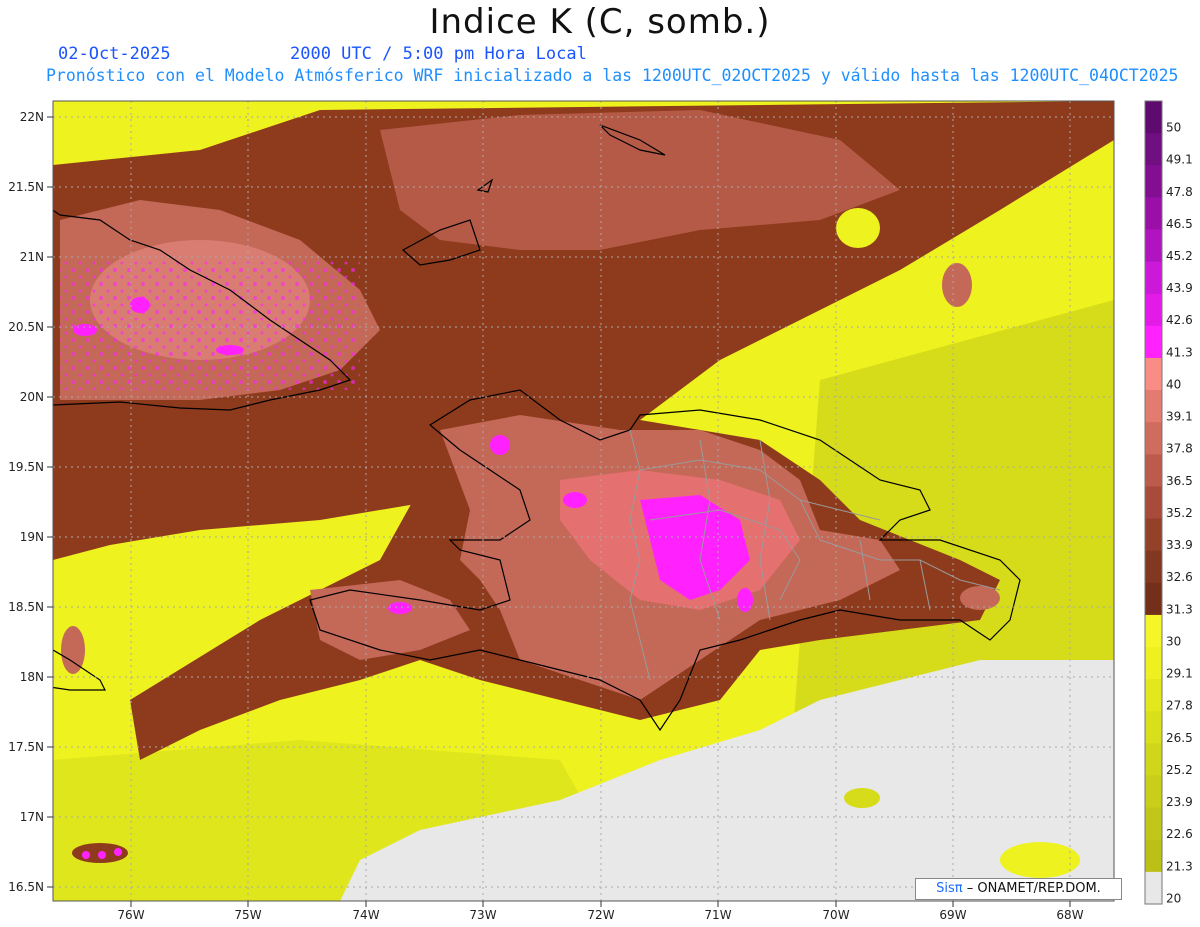  I want to click on lat-label: 19N, so click(32, 537).